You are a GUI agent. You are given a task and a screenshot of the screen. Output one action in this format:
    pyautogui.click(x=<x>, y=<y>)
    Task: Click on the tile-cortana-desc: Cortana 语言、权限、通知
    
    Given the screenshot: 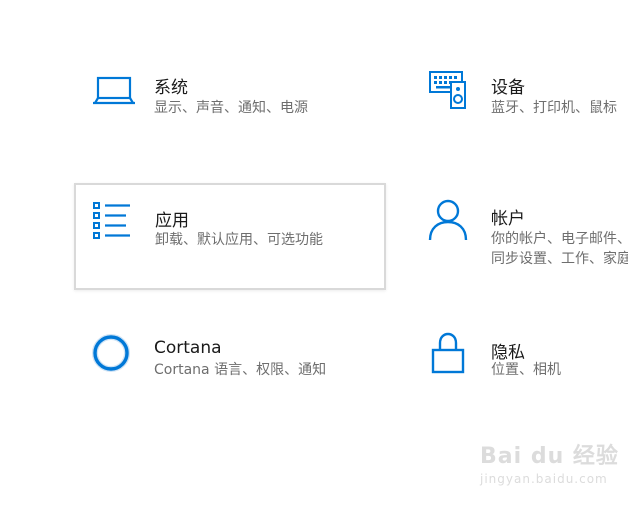 What is the action you would take?
    pyautogui.click(x=240, y=370)
    